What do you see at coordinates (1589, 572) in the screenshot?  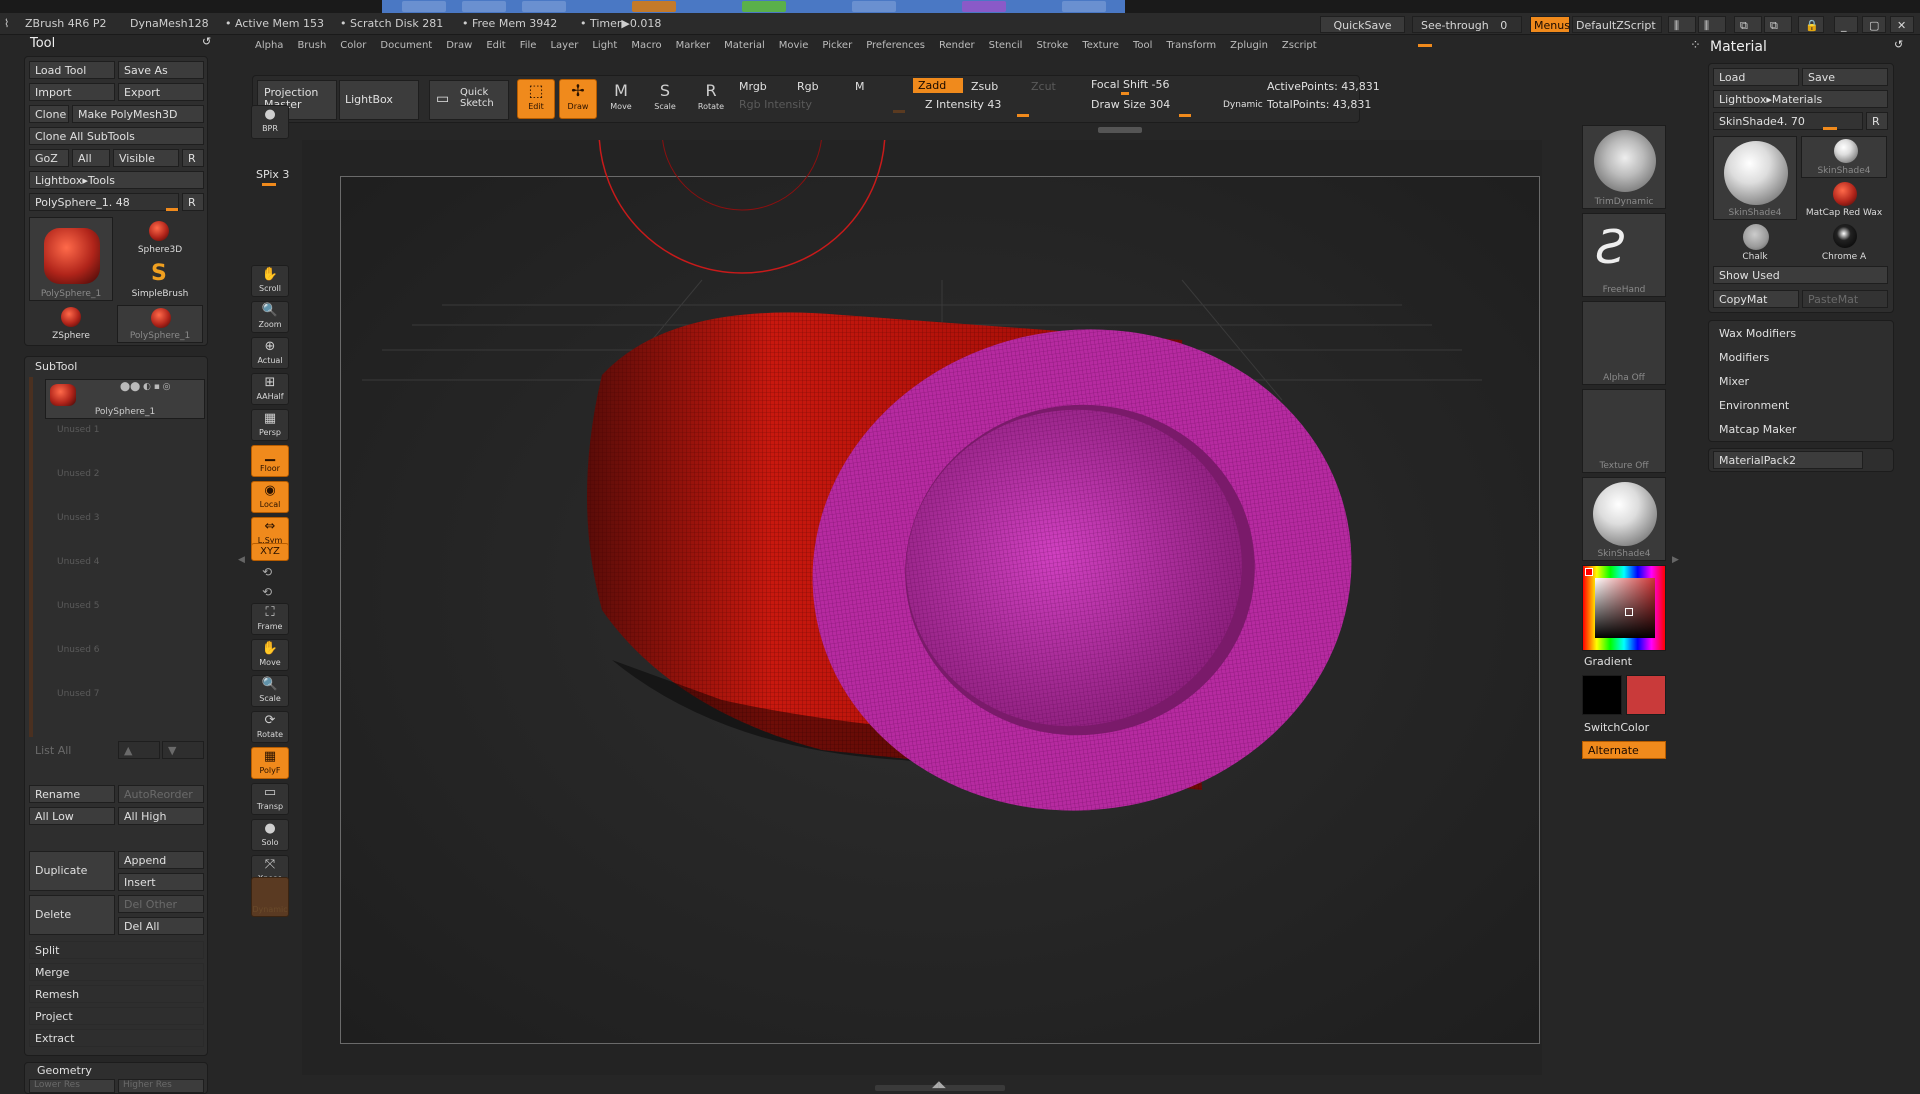 I see `hue-marker` at bounding box center [1589, 572].